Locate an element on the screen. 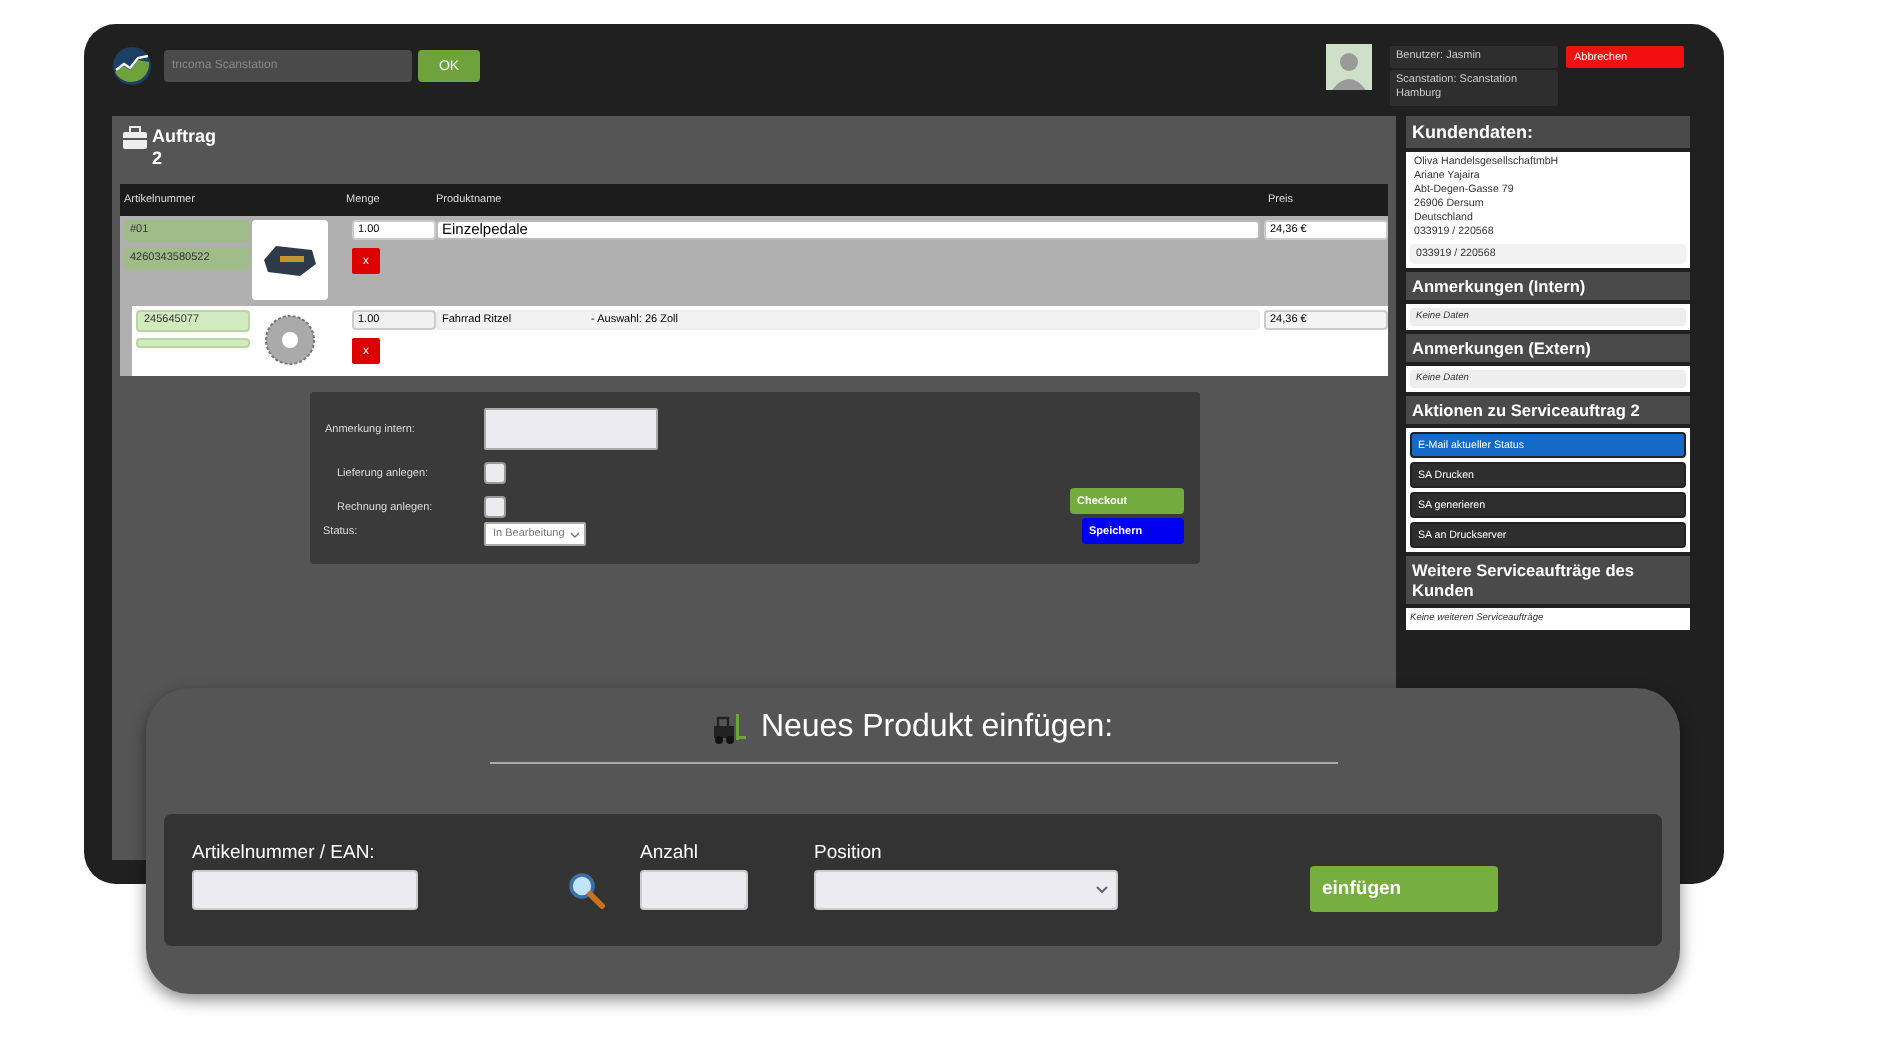 This screenshot has height=1038, width=1900. avatar-icon is located at coordinates (1349, 67).